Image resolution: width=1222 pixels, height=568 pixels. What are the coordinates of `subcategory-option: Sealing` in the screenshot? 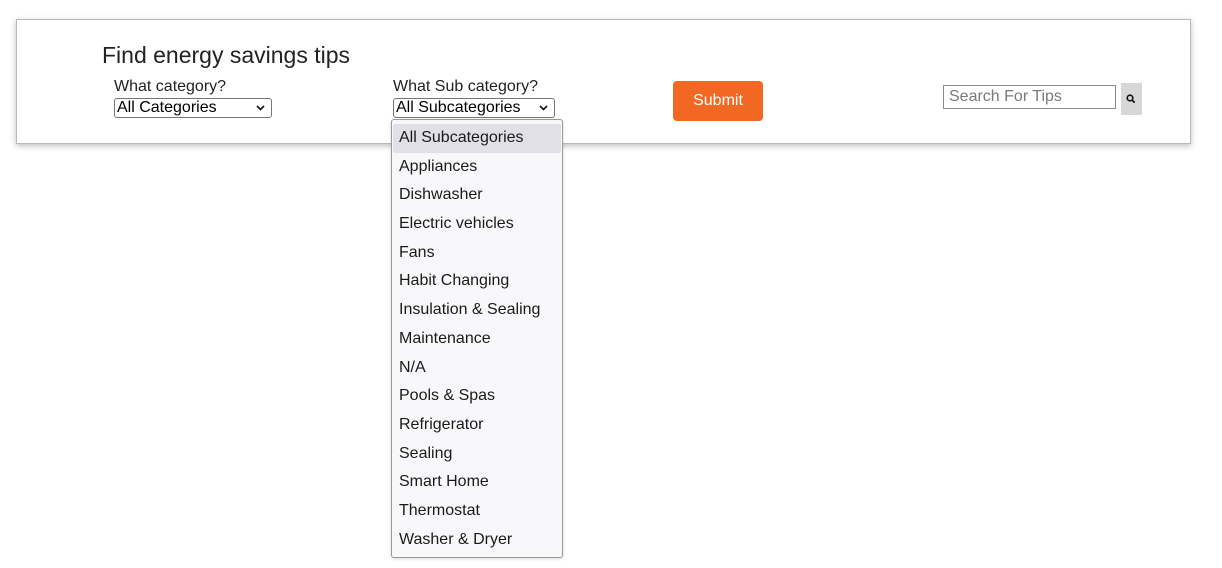 It's located at (477, 454).